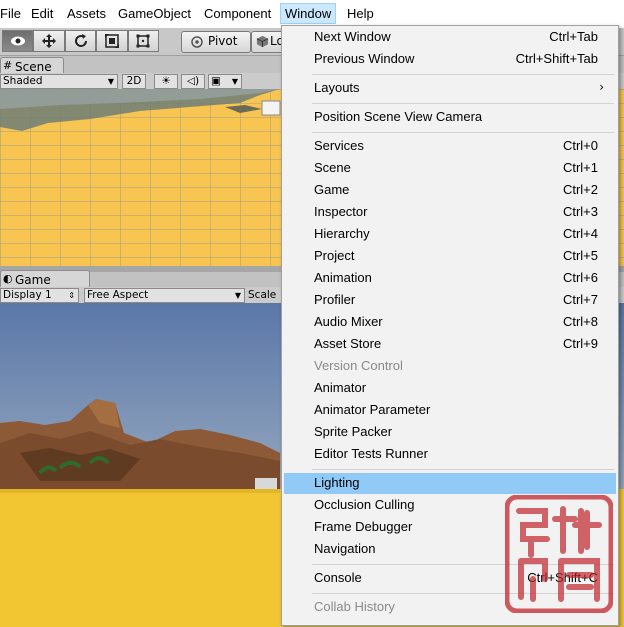  I want to click on rotate-icon, so click(80, 40).